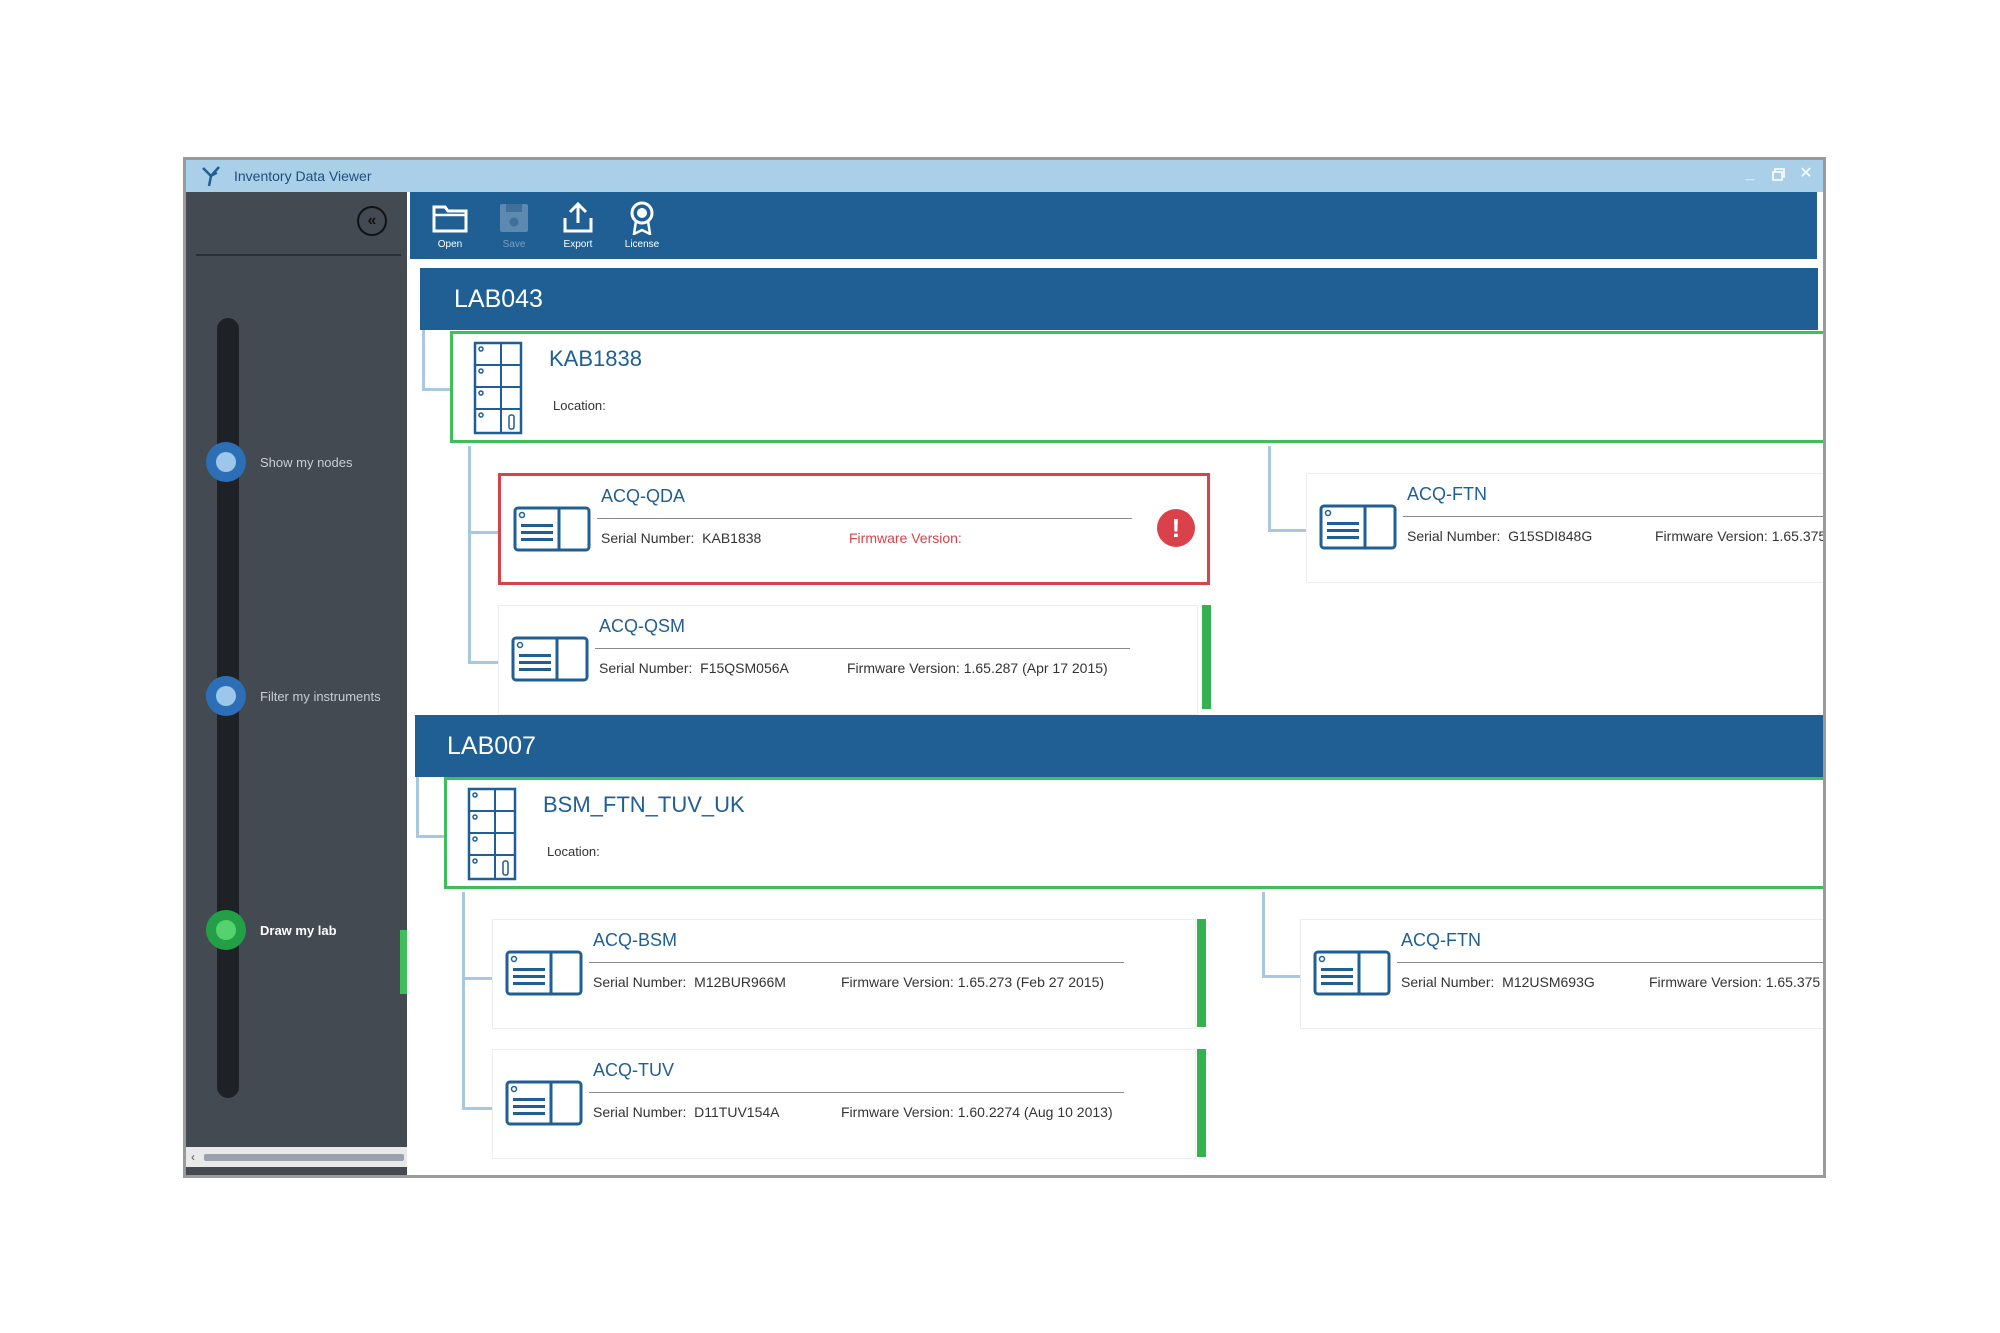 The width and height of the screenshot is (2000, 1333). Describe the element at coordinates (642, 244) in the screenshot. I see `license-label: License` at that location.